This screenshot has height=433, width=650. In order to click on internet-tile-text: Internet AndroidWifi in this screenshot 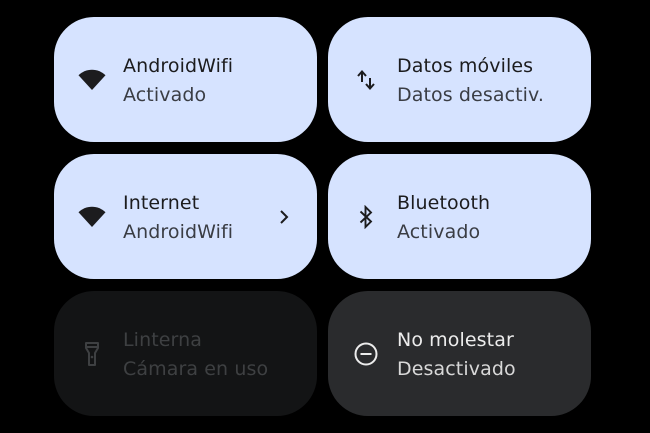, I will do `click(178, 217)`.